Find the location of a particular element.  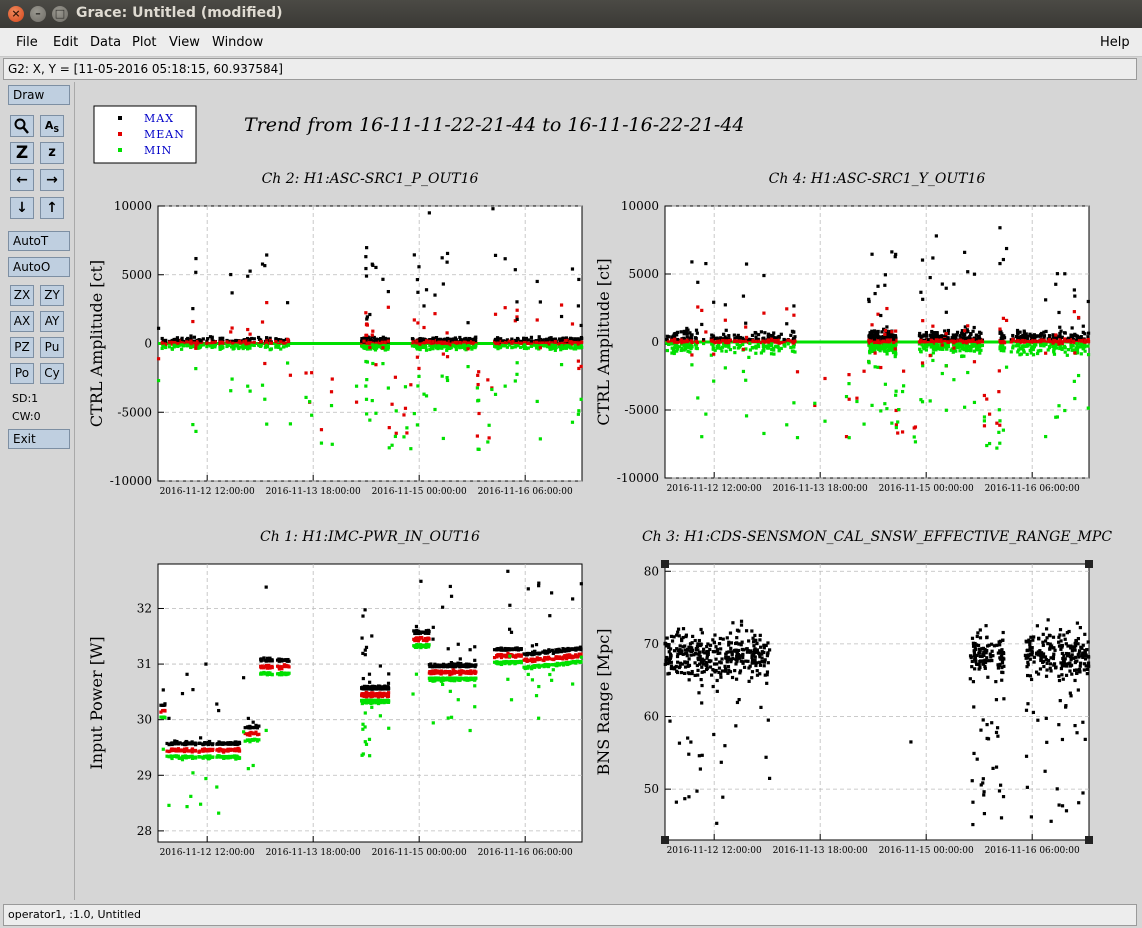

legend-label-max: MAX is located at coordinates (159, 118).